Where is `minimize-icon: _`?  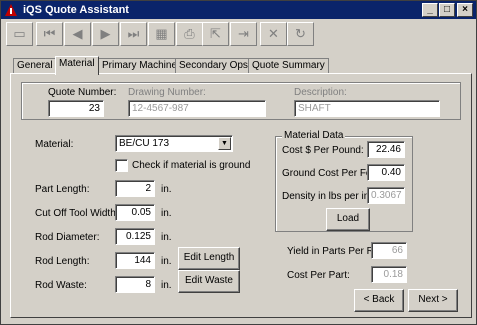 minimize-icon: _ is located at coordinates (430, 10).